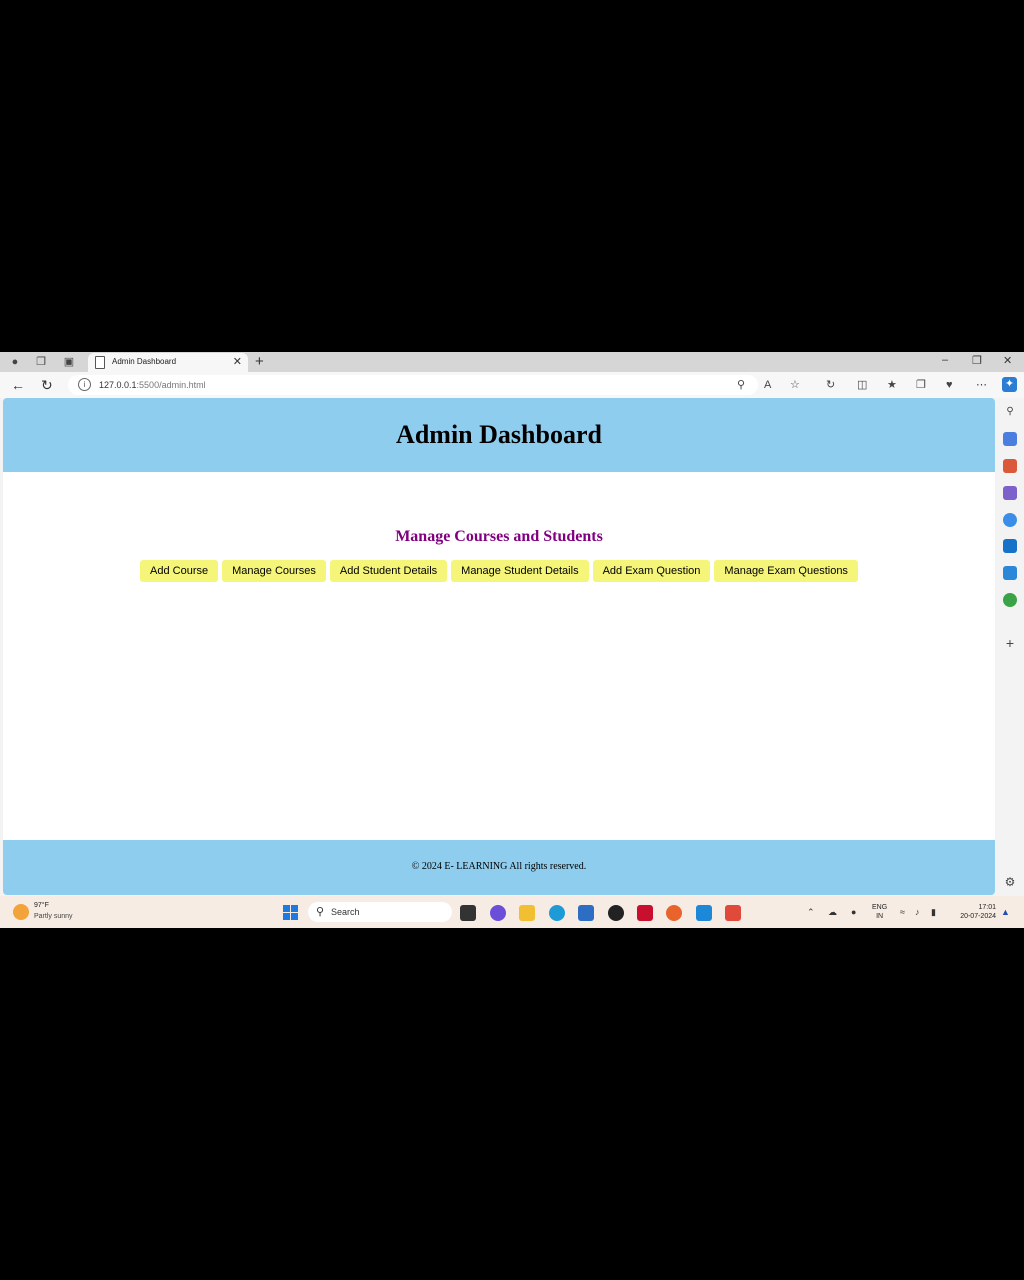 The width and height of the screenshot is (1024, 1280). What do you see at coordinates (380, 912) in the screenshot?
I see `taskbar-search-box: ⚲ Search` at bounding box center [380, 912].